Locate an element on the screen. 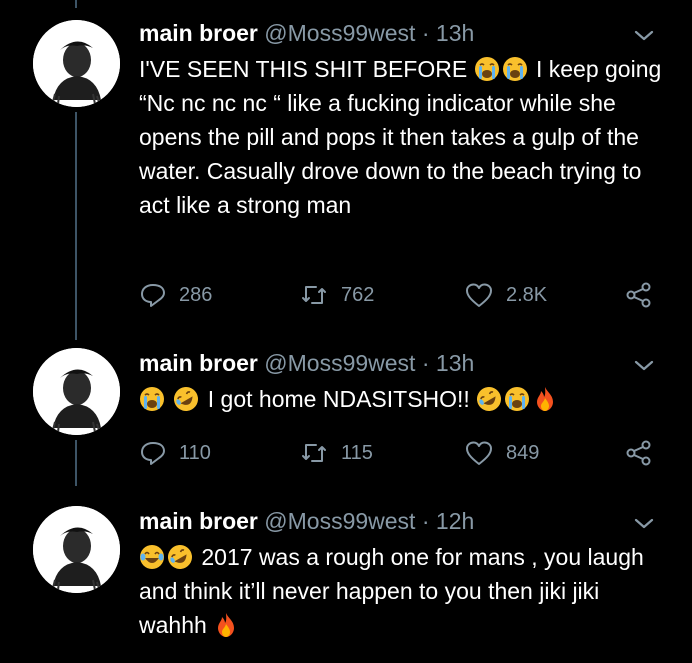 This screenshot has height=663, width=692. like-button: 2.8K is located at coordinates (505, 295).